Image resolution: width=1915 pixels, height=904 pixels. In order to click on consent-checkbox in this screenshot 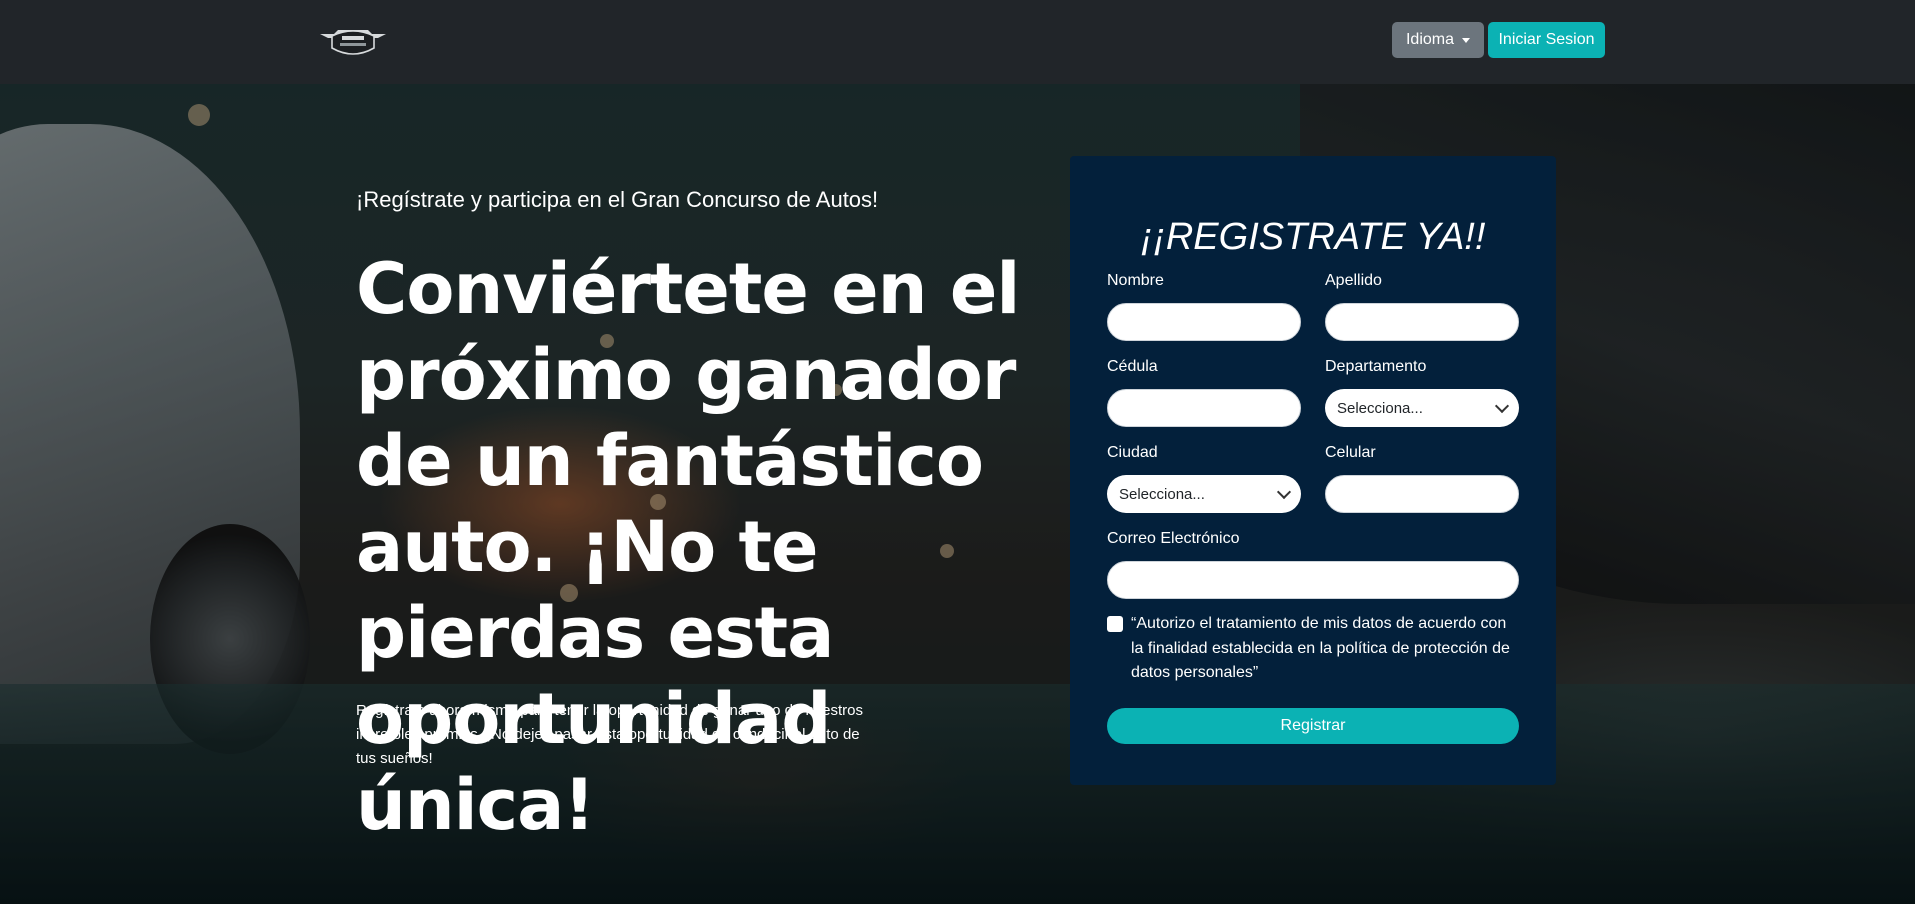, I will do `click(1115, 624)`.